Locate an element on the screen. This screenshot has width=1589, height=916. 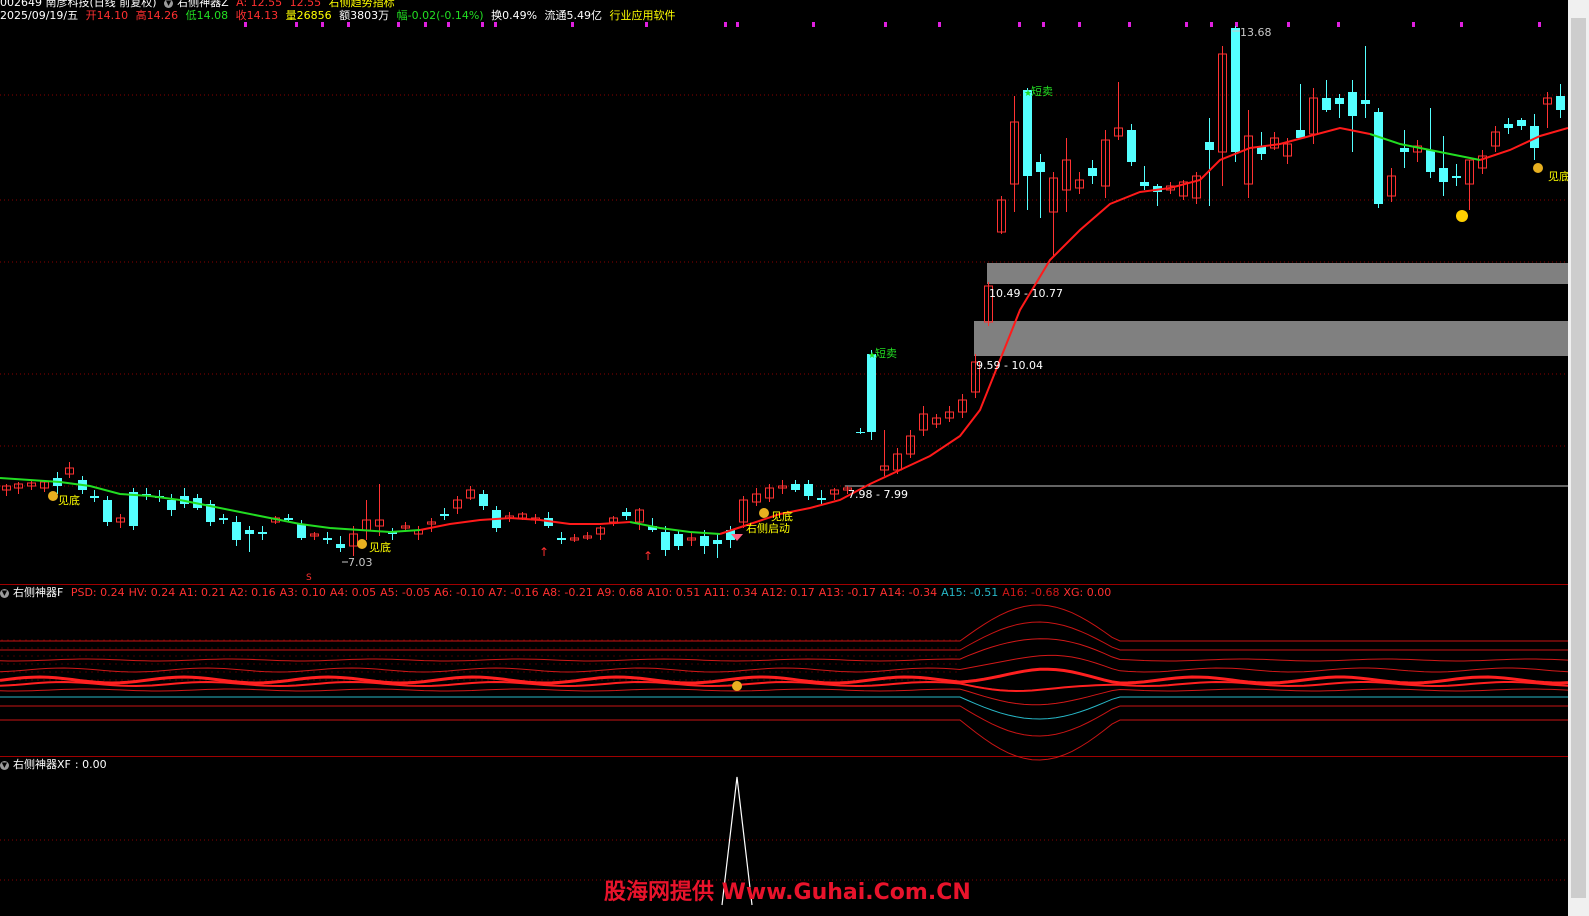
f-panel-value-8: A7: -0.16 is located at coordinates (513, 592).